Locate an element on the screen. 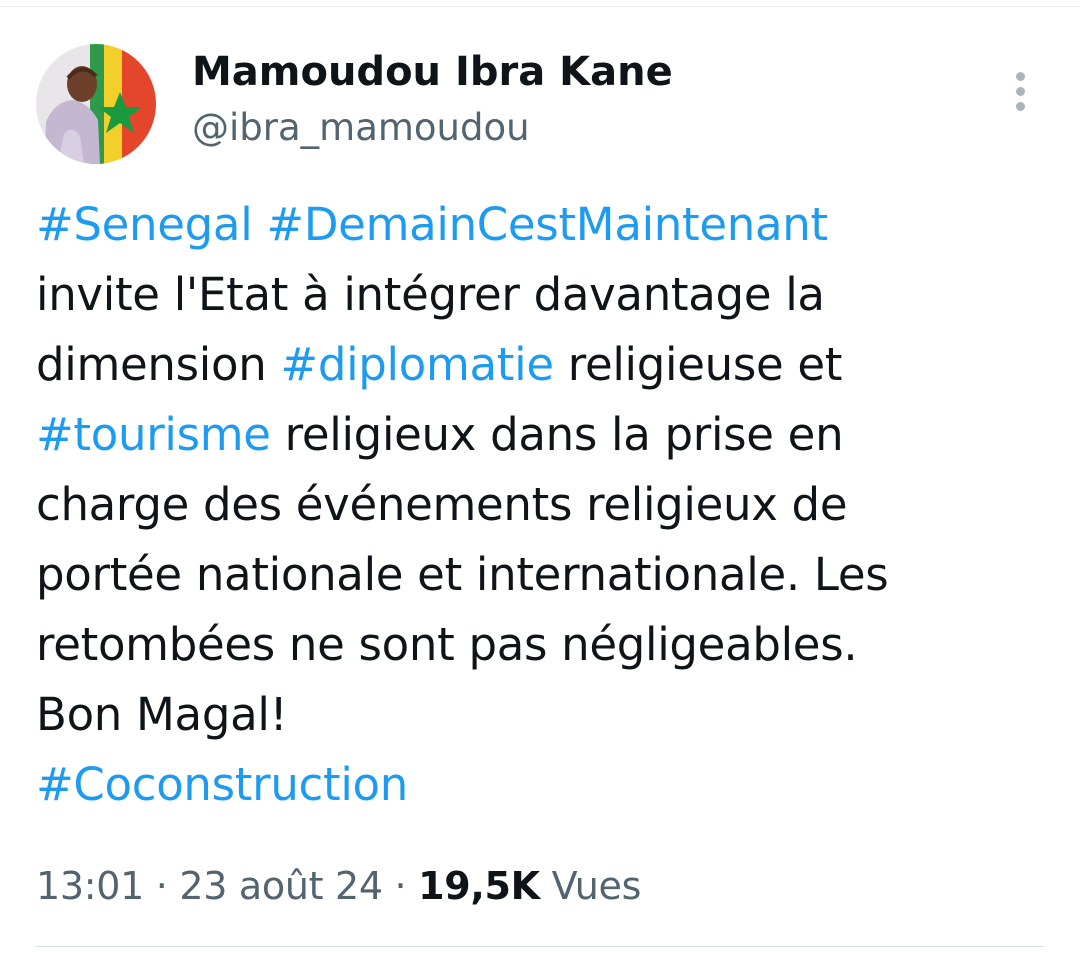 The height and width of the screenshot is (954, 1080). hashtag-link: #Senegal is located at coordinates (144, 224).